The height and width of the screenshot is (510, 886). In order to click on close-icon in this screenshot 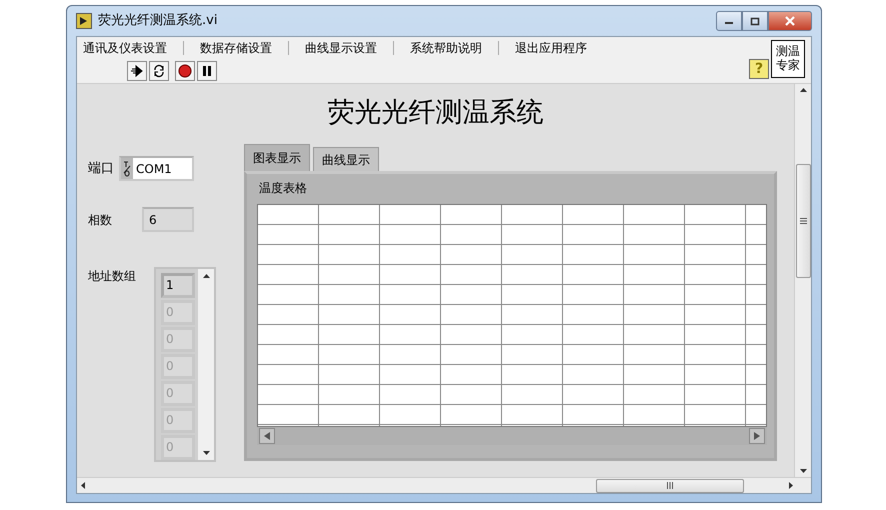, I will do `click(790, 21)`.